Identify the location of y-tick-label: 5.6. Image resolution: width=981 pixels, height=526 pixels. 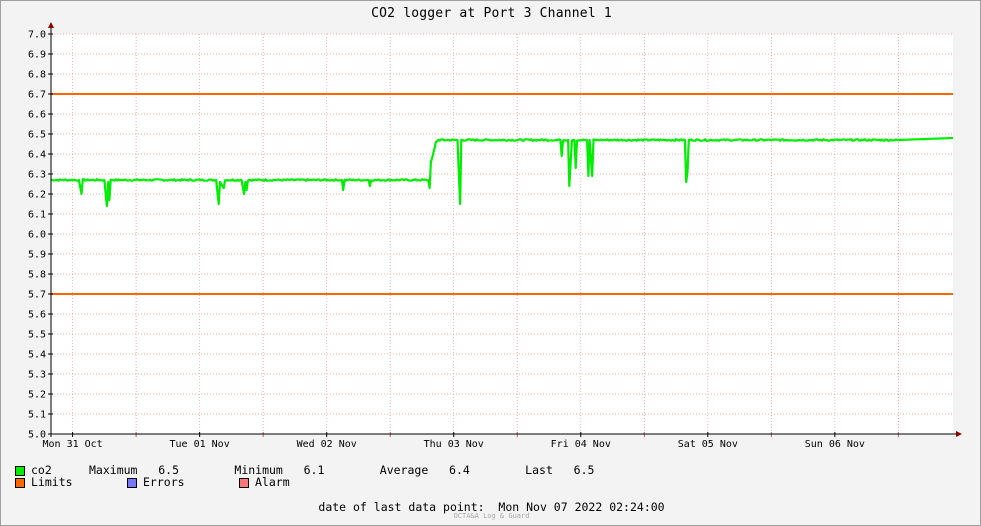
(37, 315).